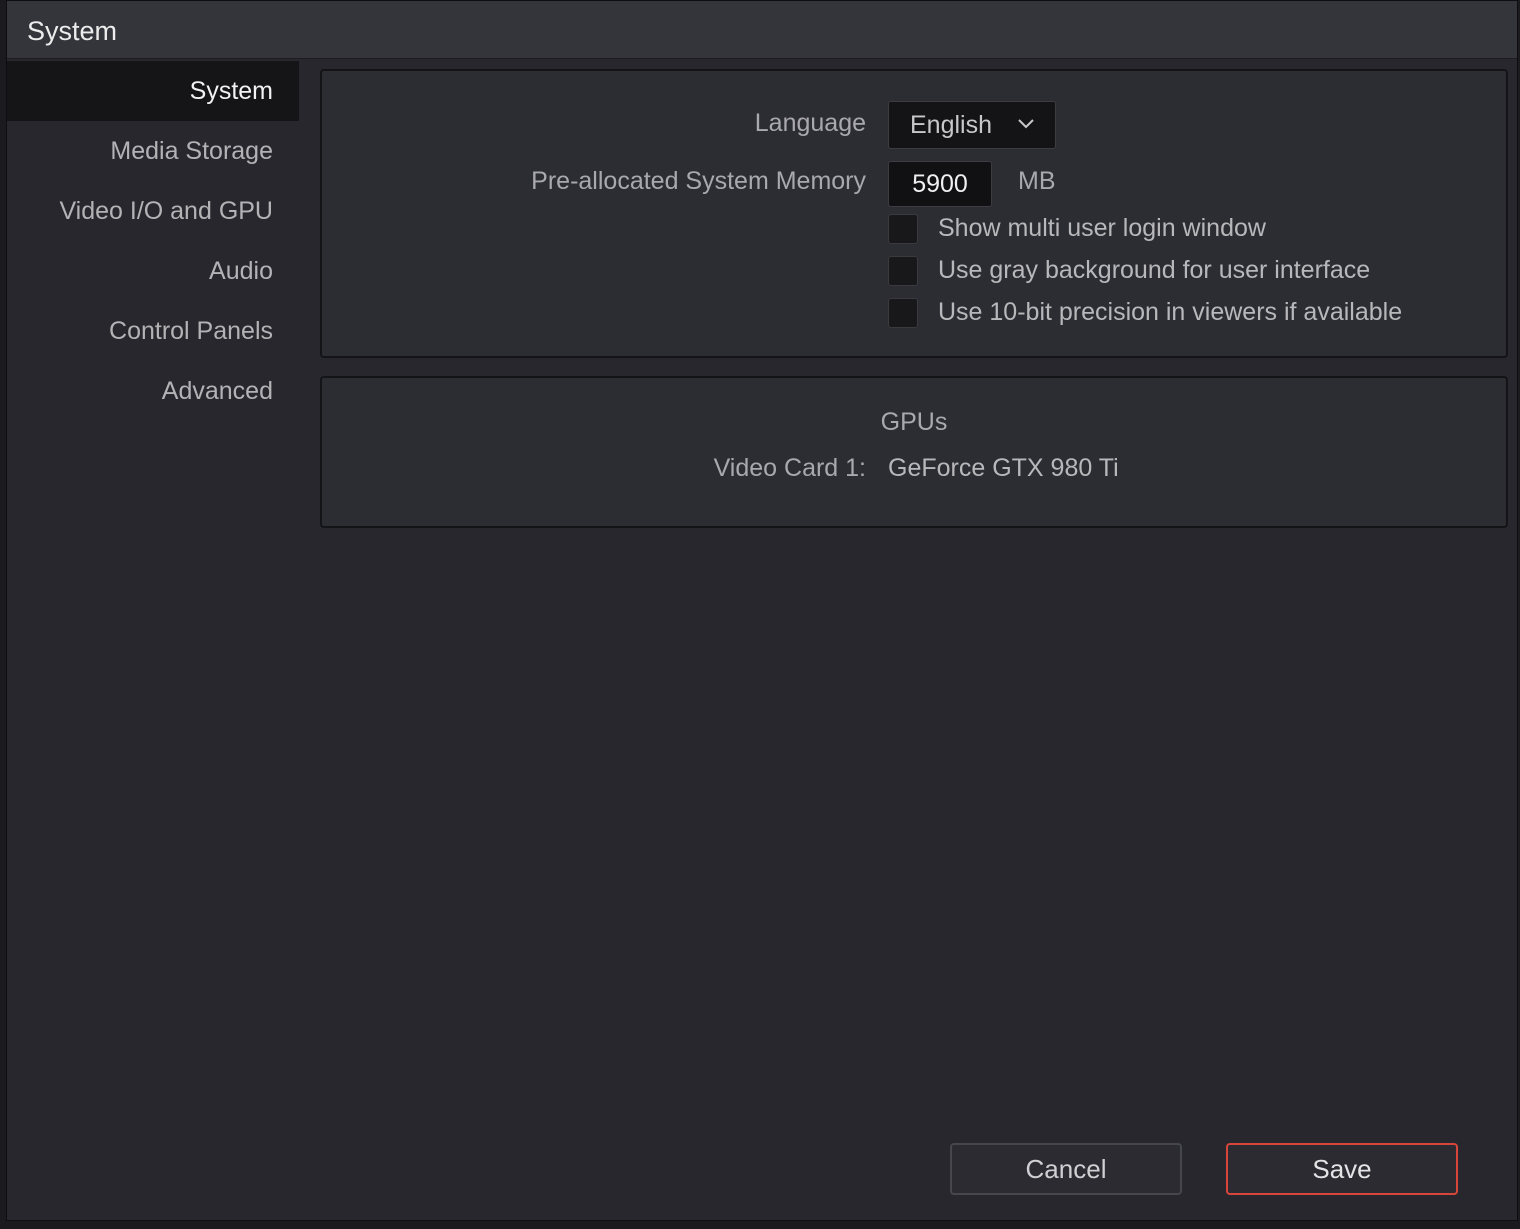 The height and width of the screenshot is (1229, 1520). Describe the element at coordinates (698, 181) in the screenshot. I see `memory-label: Pre-allocated System Memory` at that location.